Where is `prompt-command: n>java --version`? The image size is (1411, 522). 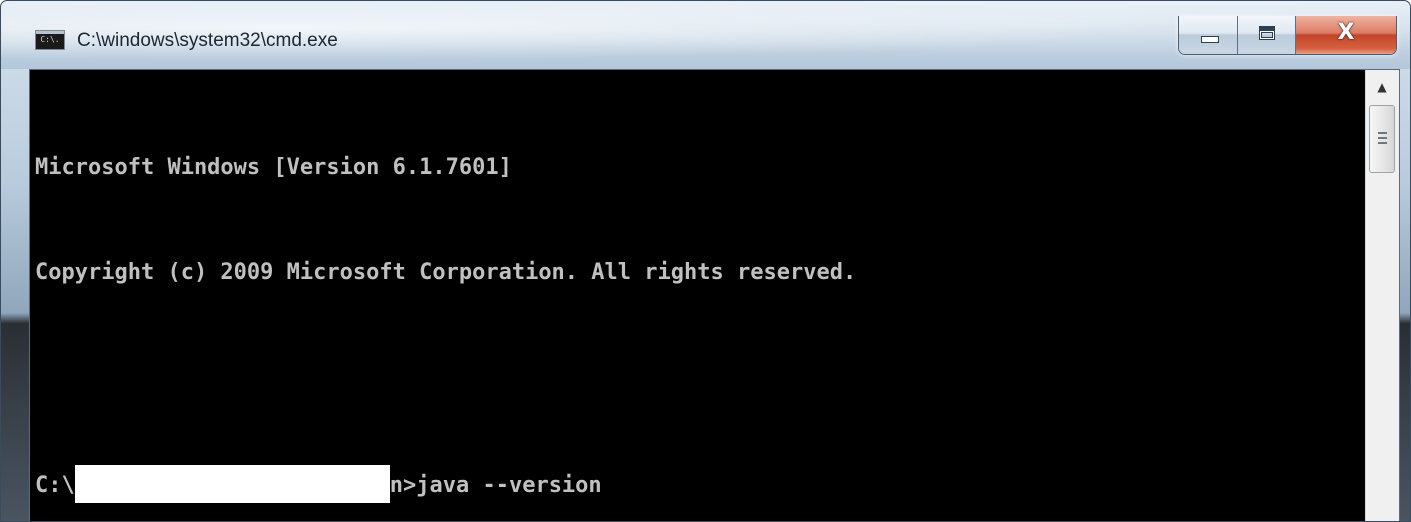
prompt-command: n>java --version is located at coordinates (495, 485).